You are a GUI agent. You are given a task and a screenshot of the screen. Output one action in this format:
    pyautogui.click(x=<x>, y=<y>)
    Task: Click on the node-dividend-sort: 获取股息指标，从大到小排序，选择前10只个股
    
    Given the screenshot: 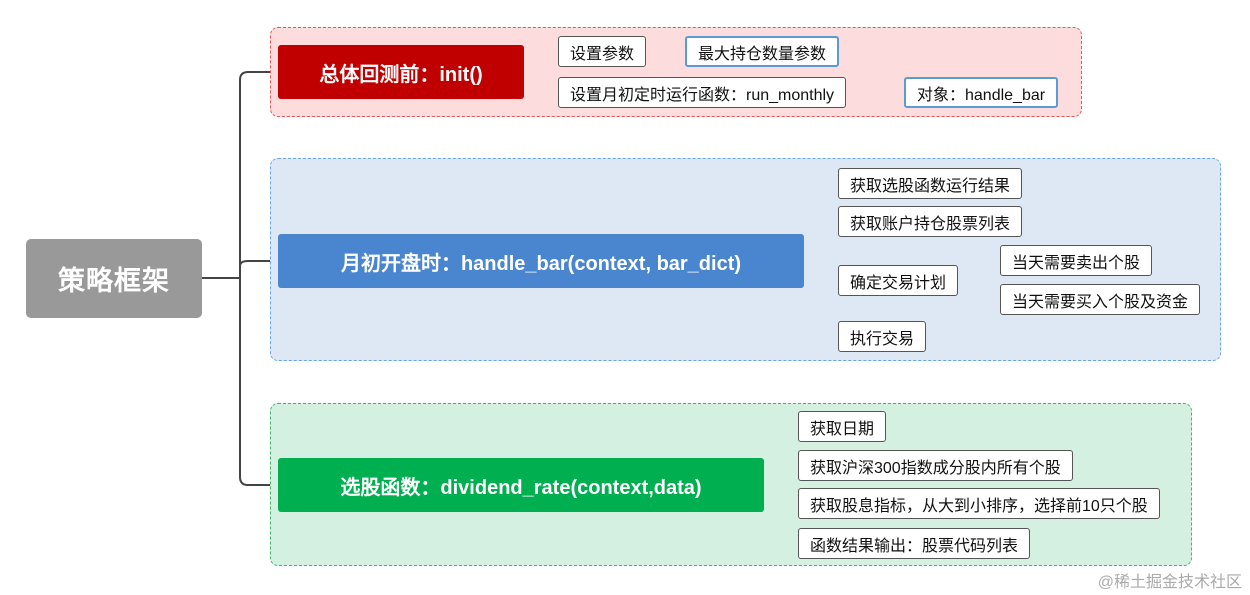 What is the action you would take?
    pyautogui.click(x=979, y=503)
    